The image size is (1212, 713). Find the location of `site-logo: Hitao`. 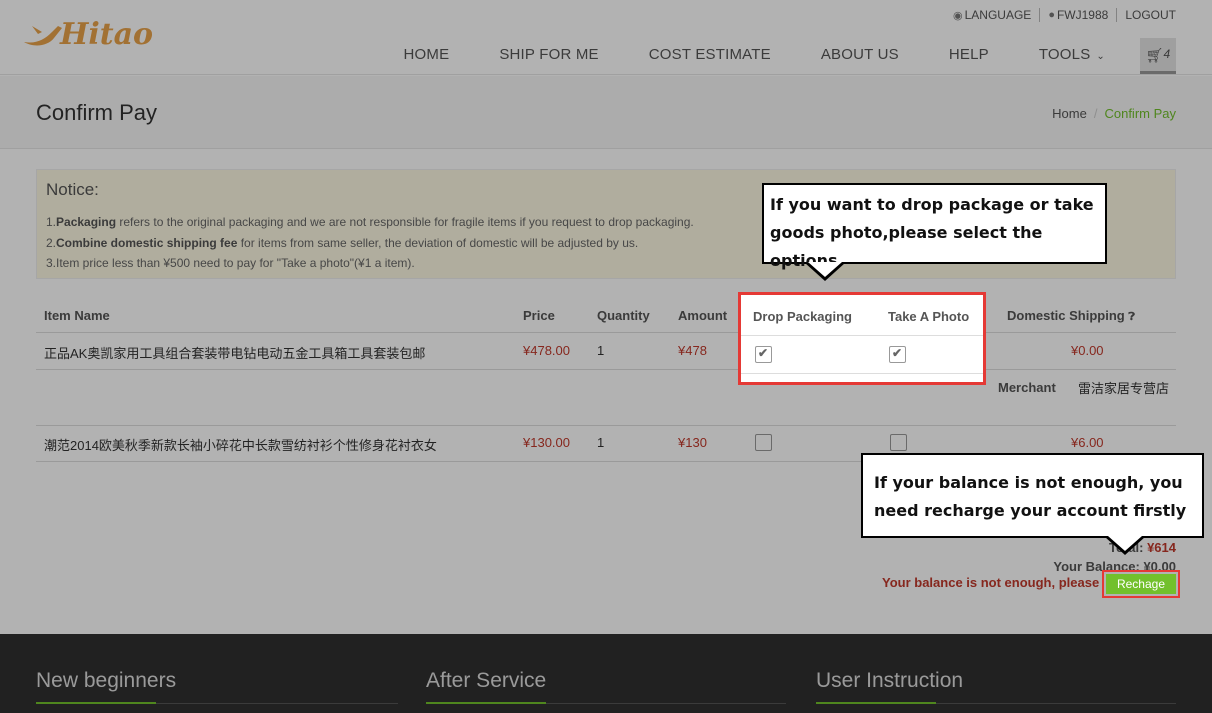

site-logo: Hitao is located at coordinates (102, 34).